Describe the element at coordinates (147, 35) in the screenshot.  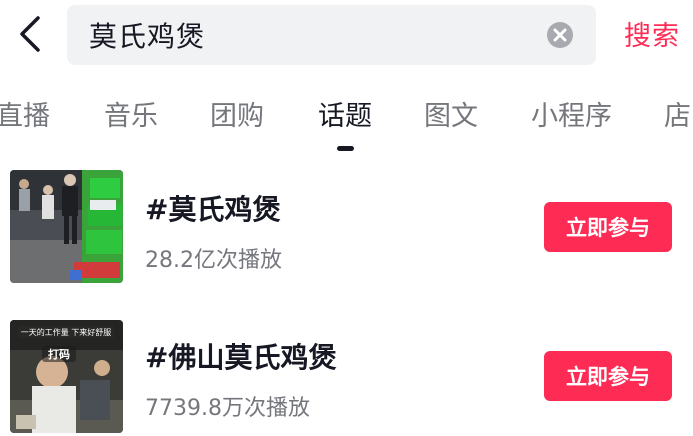
I see `search-query: 莫氏鸡煲` at that location.